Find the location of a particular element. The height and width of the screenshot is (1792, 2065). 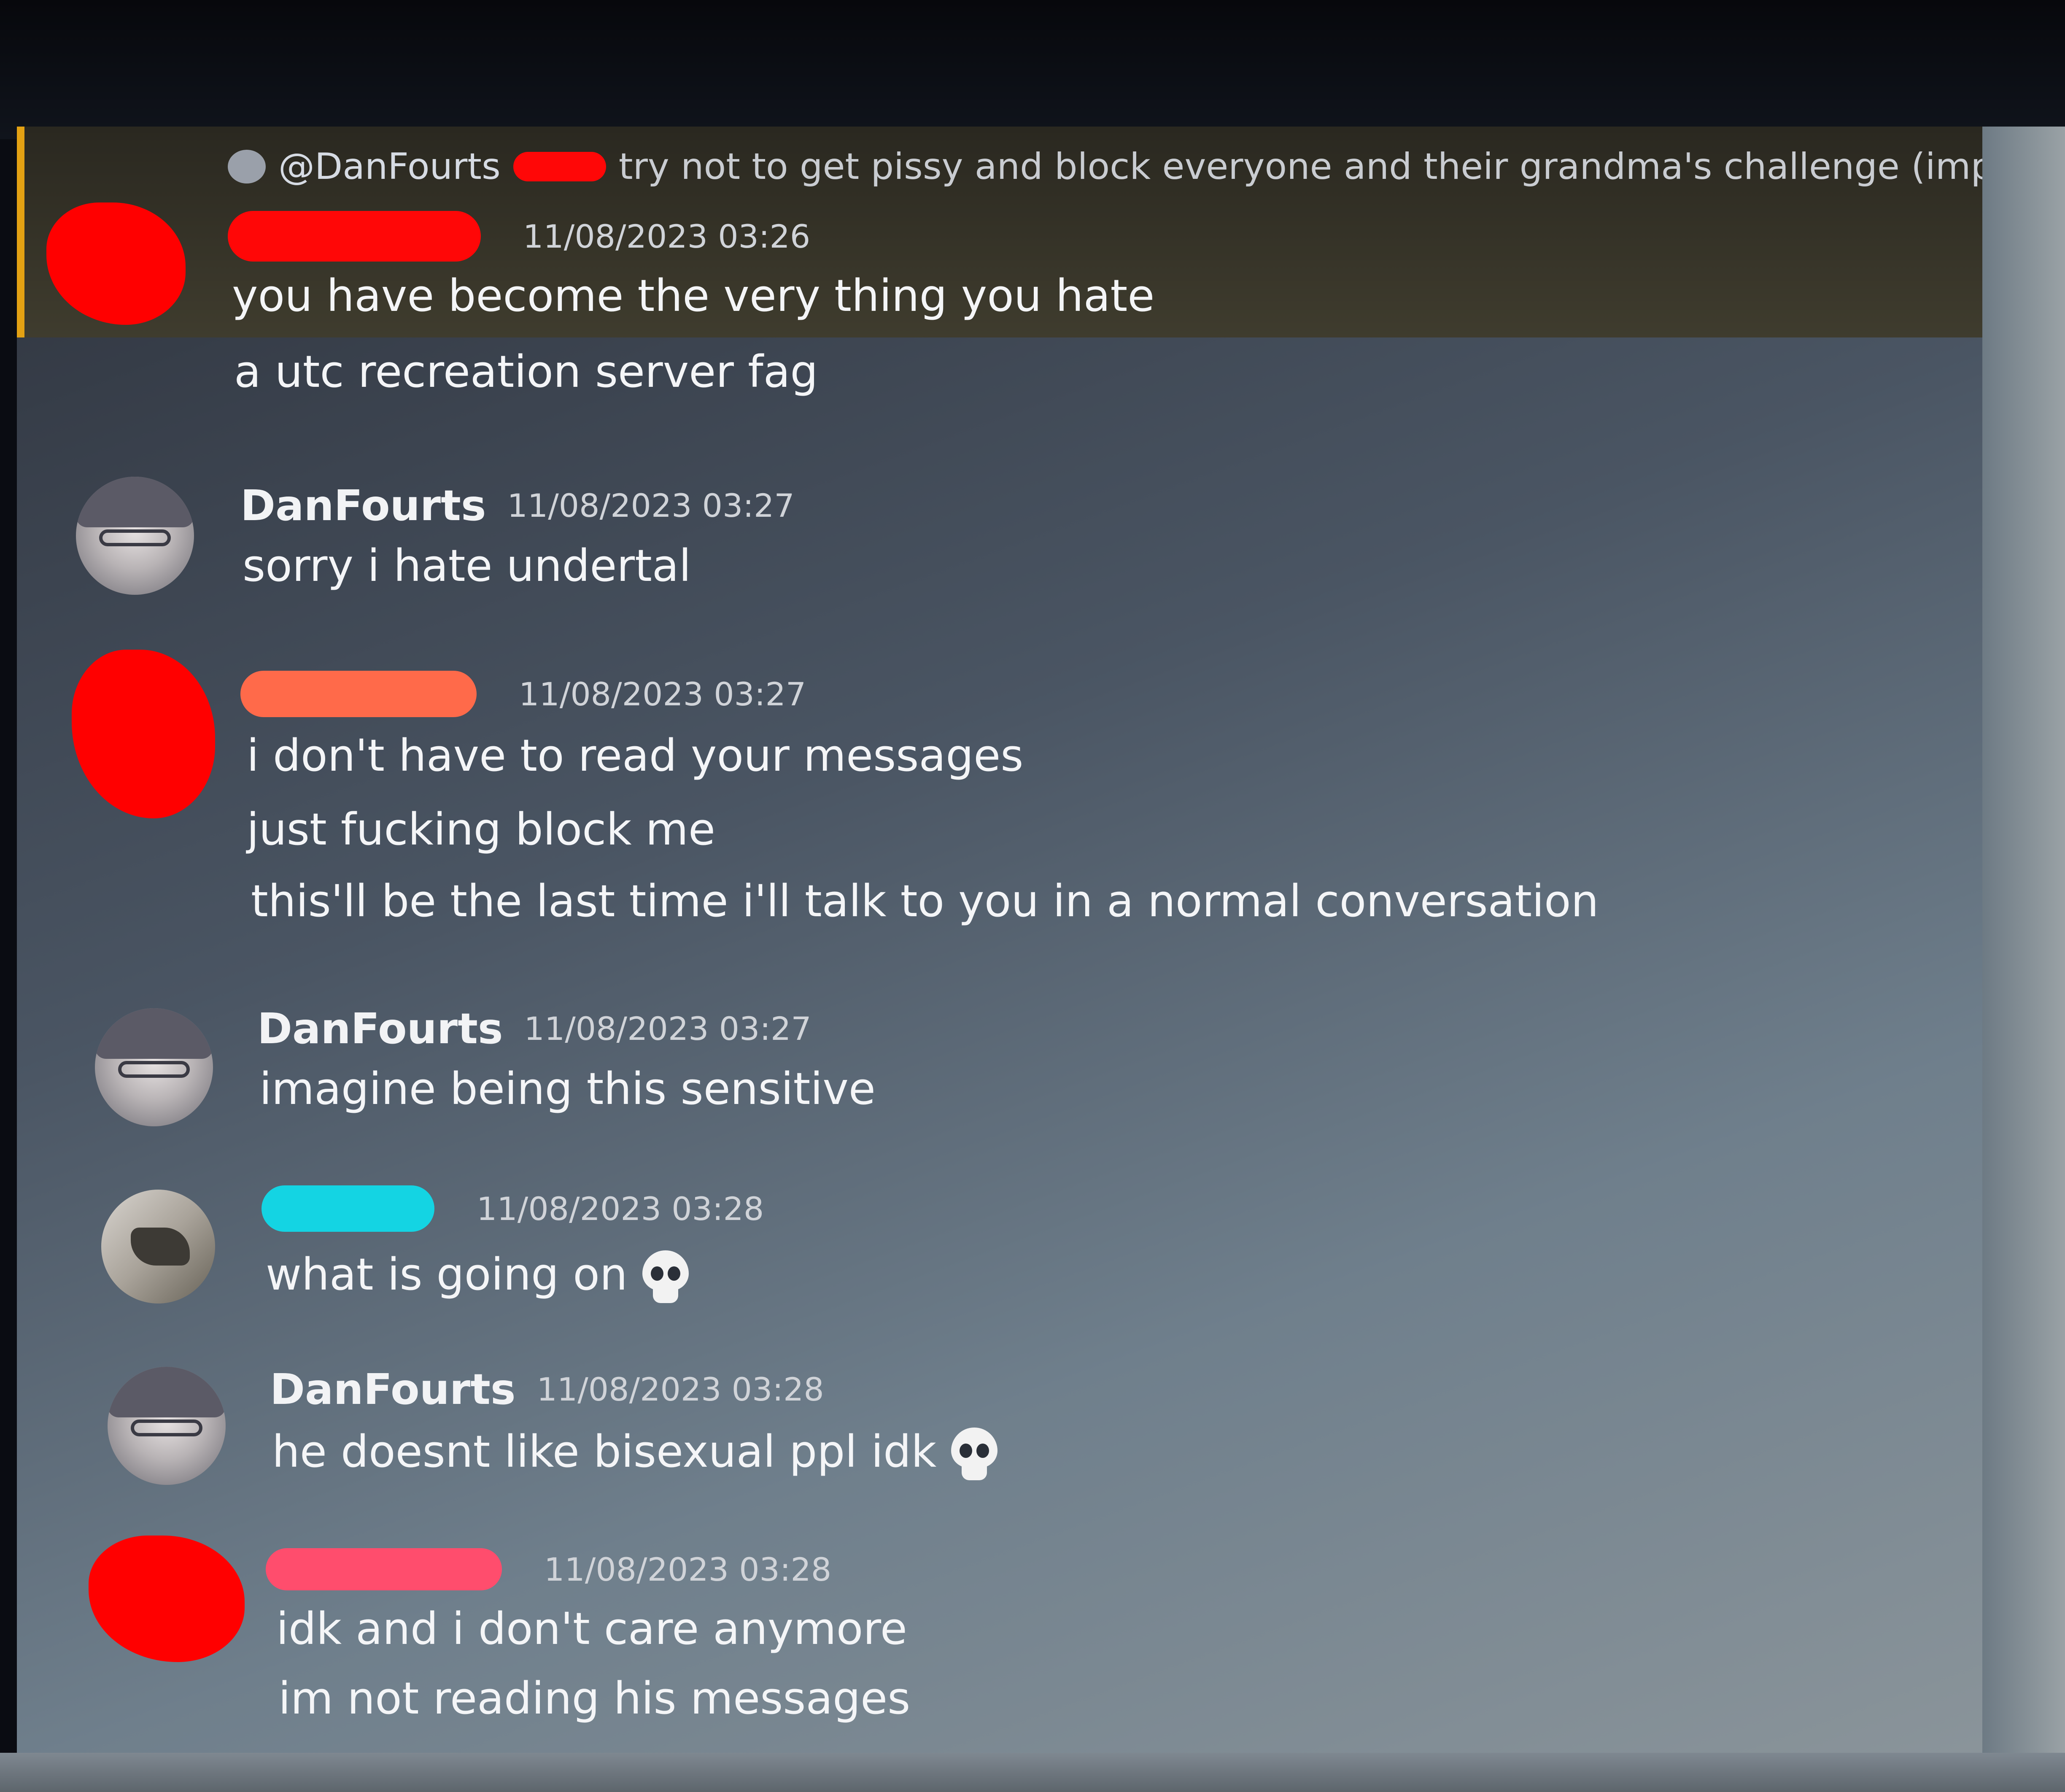

message-text: what is going on is located at coordinates (447, 1275).